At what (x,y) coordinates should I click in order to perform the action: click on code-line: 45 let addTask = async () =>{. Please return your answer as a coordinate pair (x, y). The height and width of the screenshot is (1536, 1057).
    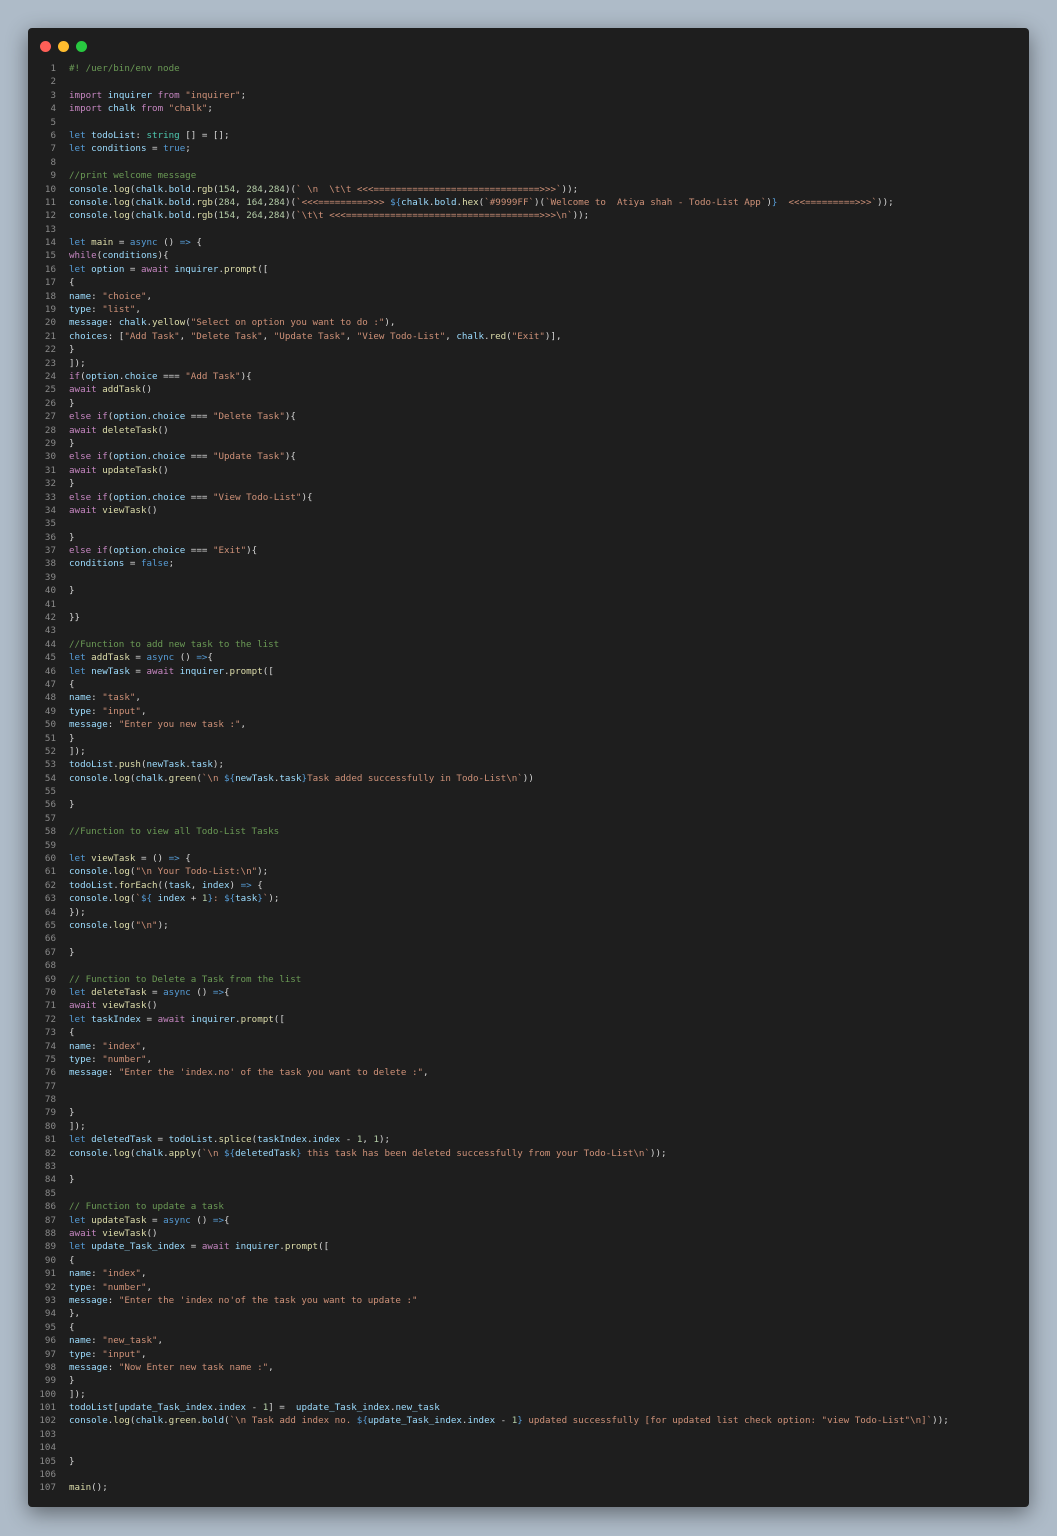
    Looking at the image, I should click on (528, 657).